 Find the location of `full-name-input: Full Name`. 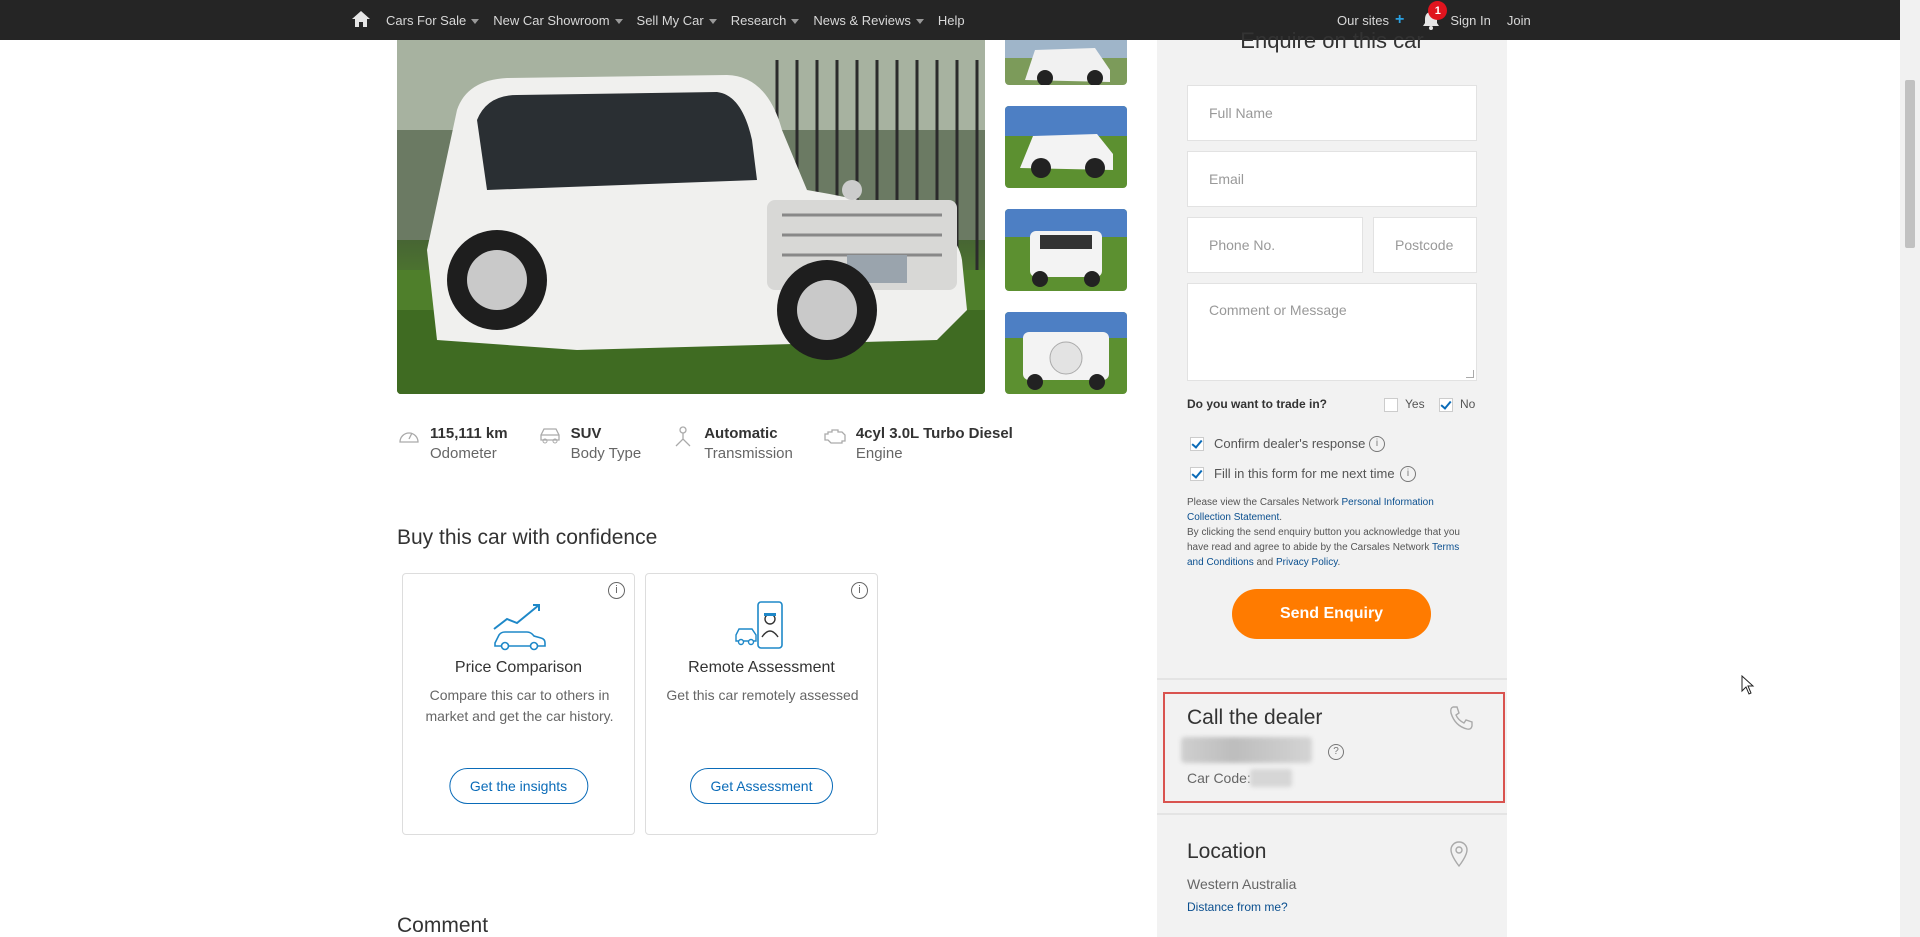

full-name-input: Full Name is located at coordinates (1332, 113).